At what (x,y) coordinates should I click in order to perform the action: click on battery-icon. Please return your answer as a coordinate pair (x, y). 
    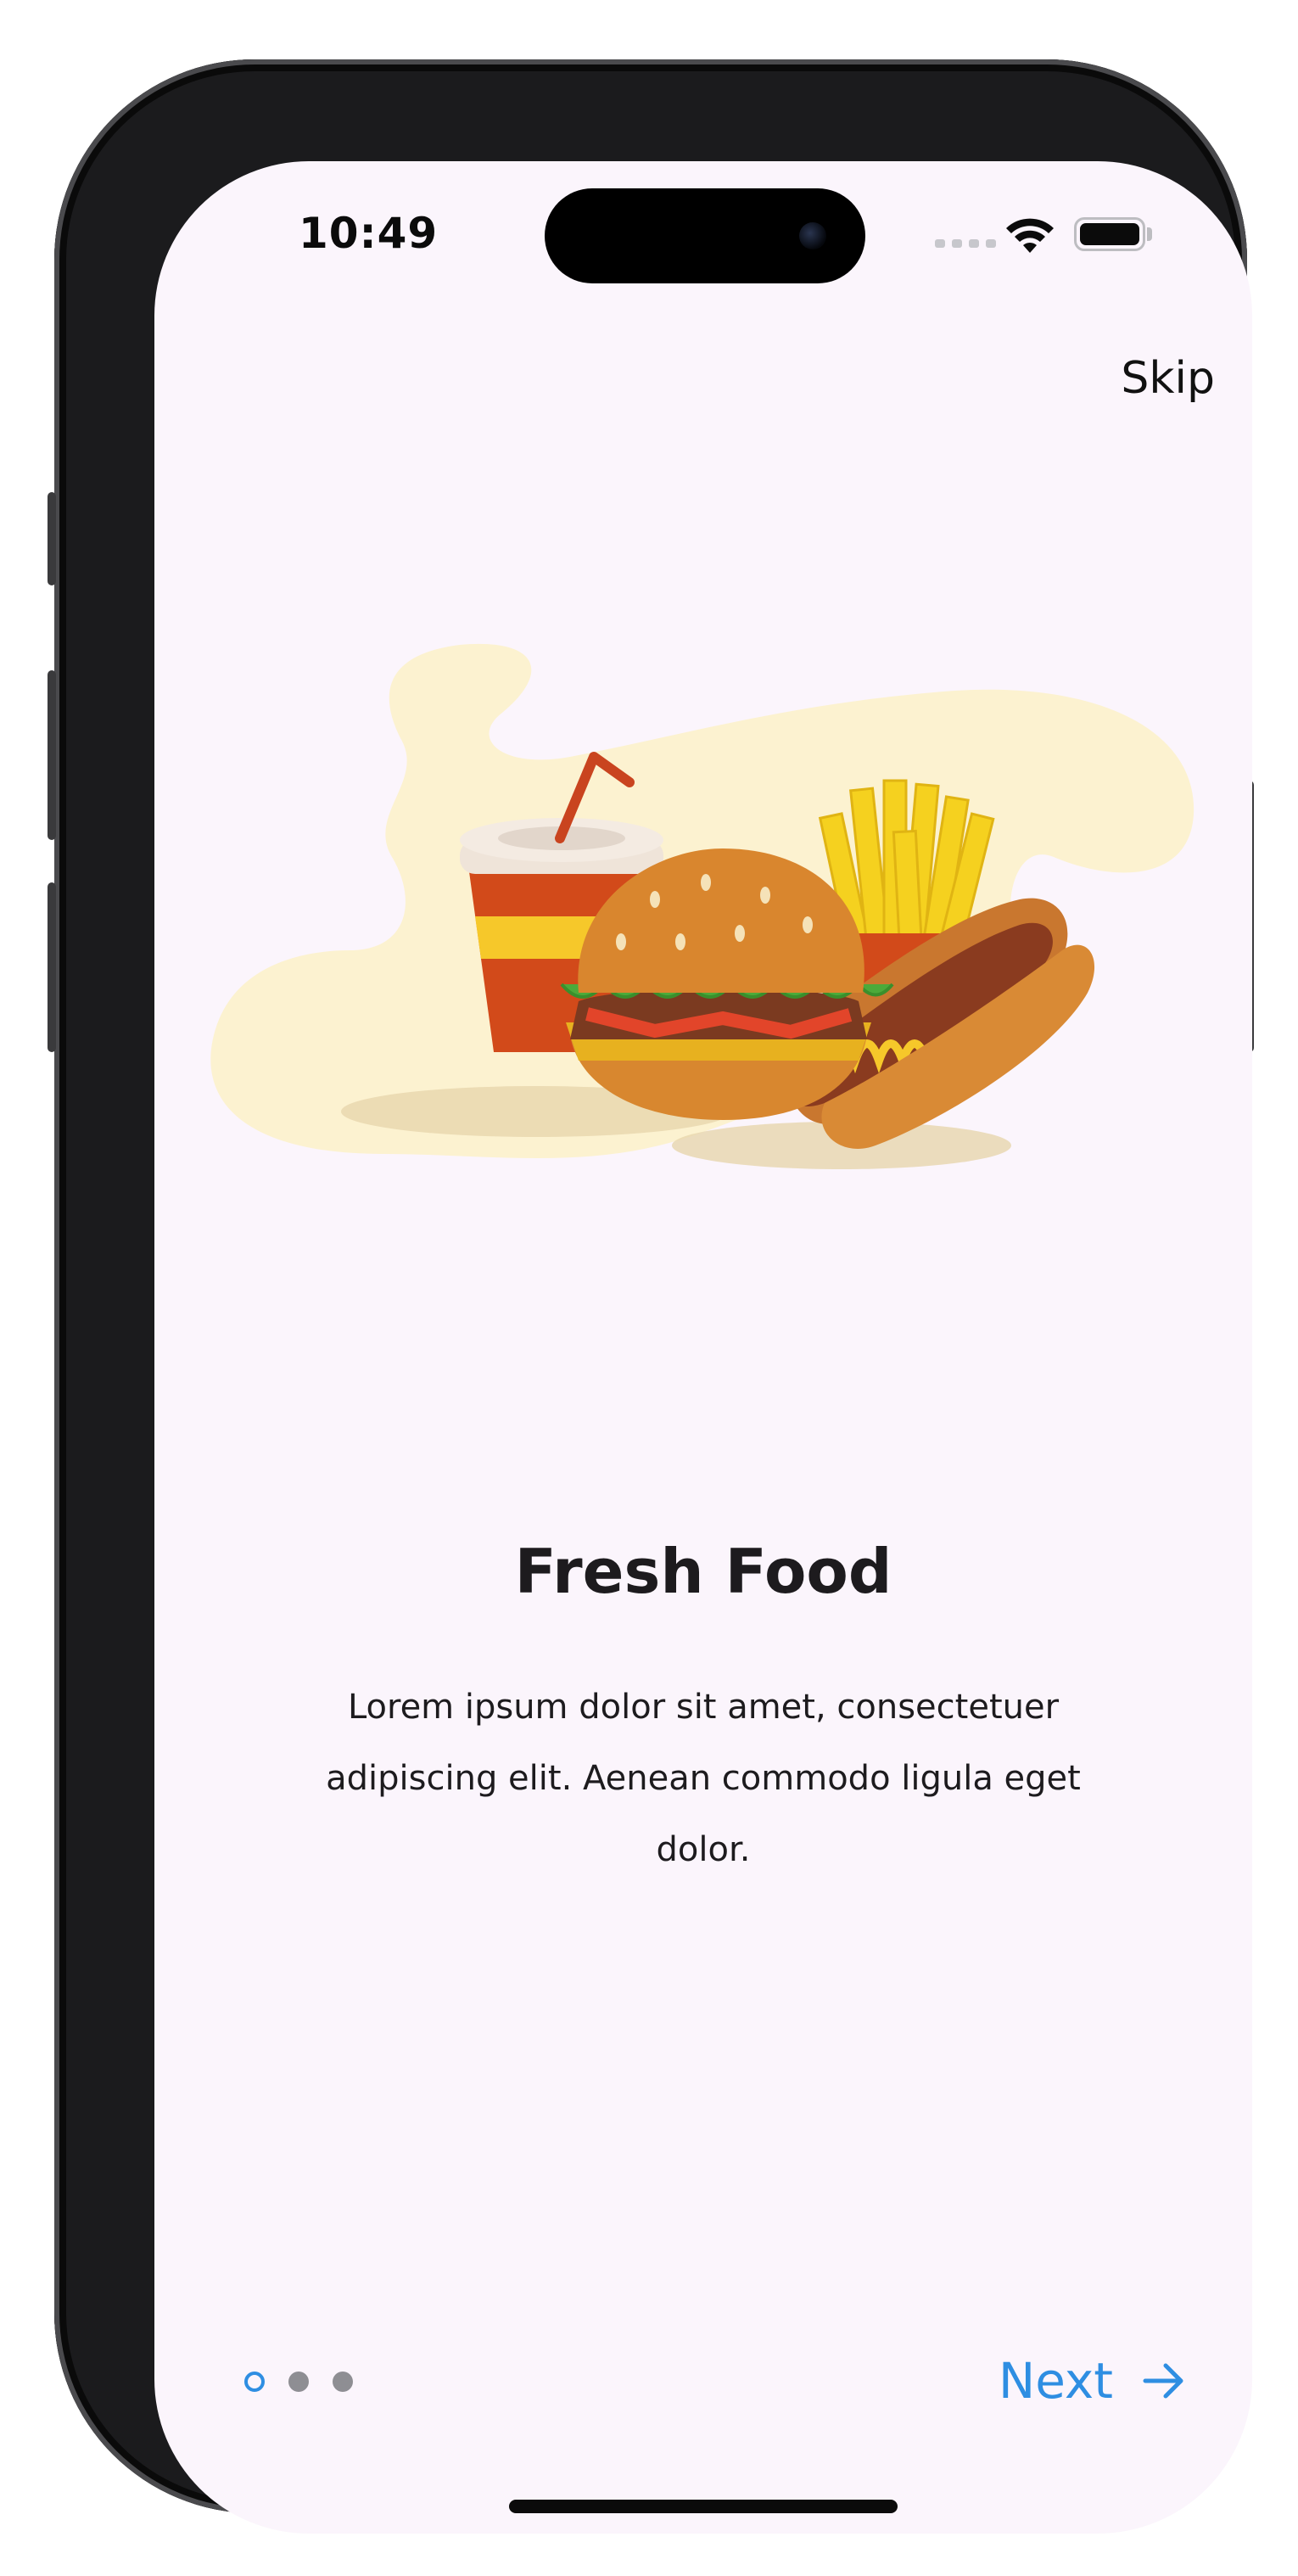
    Looking at the image, I should click on (1109, 234).